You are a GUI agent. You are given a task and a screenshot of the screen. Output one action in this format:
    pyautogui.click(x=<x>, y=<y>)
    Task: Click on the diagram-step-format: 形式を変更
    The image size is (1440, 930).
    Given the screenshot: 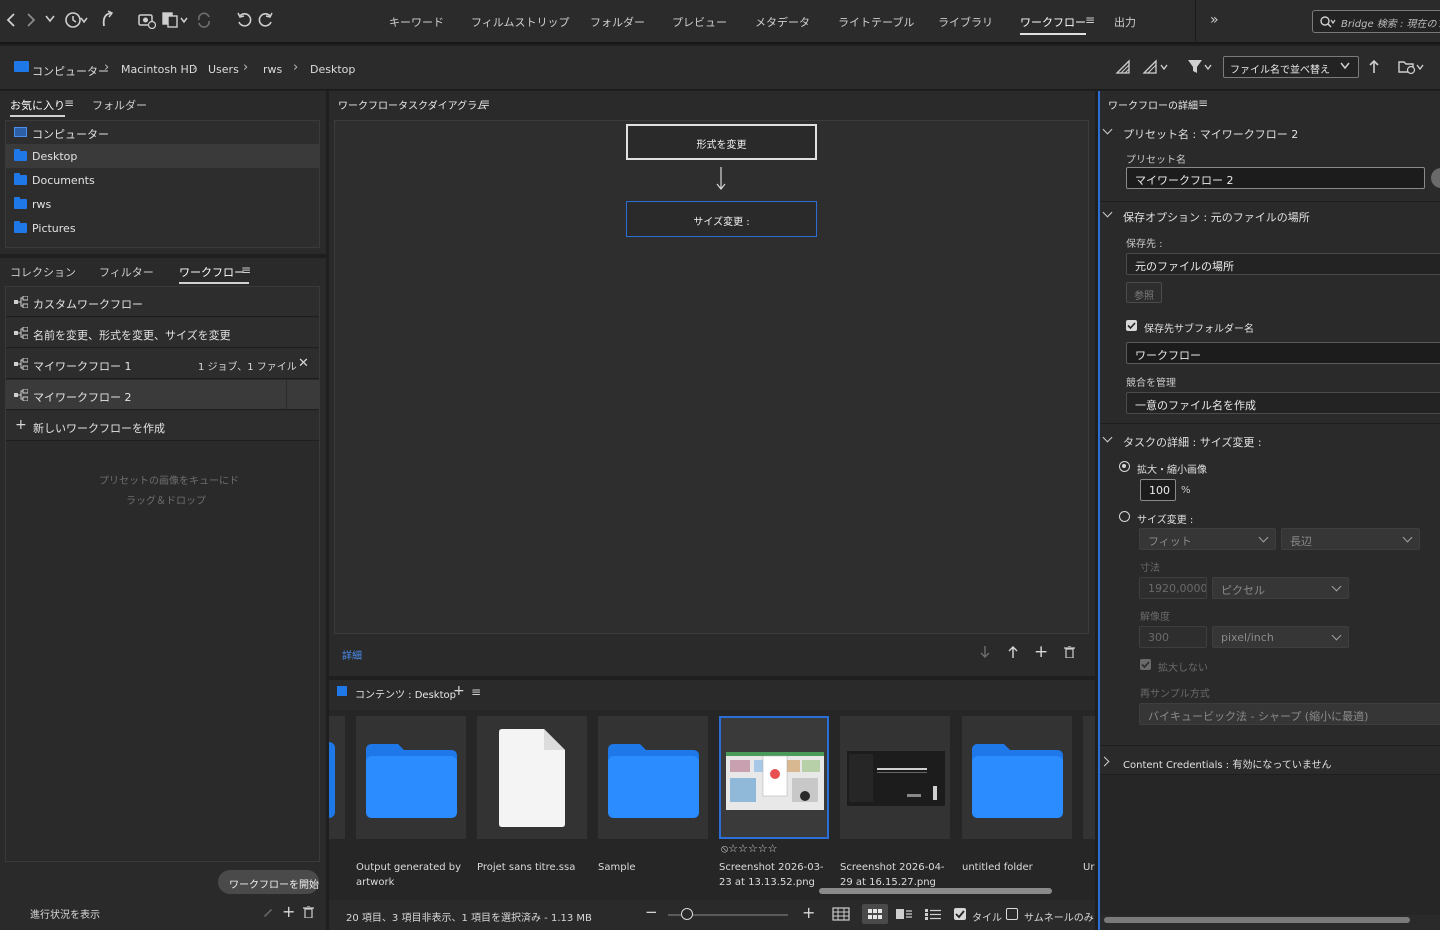 What is the action you would take?
    pyautogui.click(x=721, y=142)
    